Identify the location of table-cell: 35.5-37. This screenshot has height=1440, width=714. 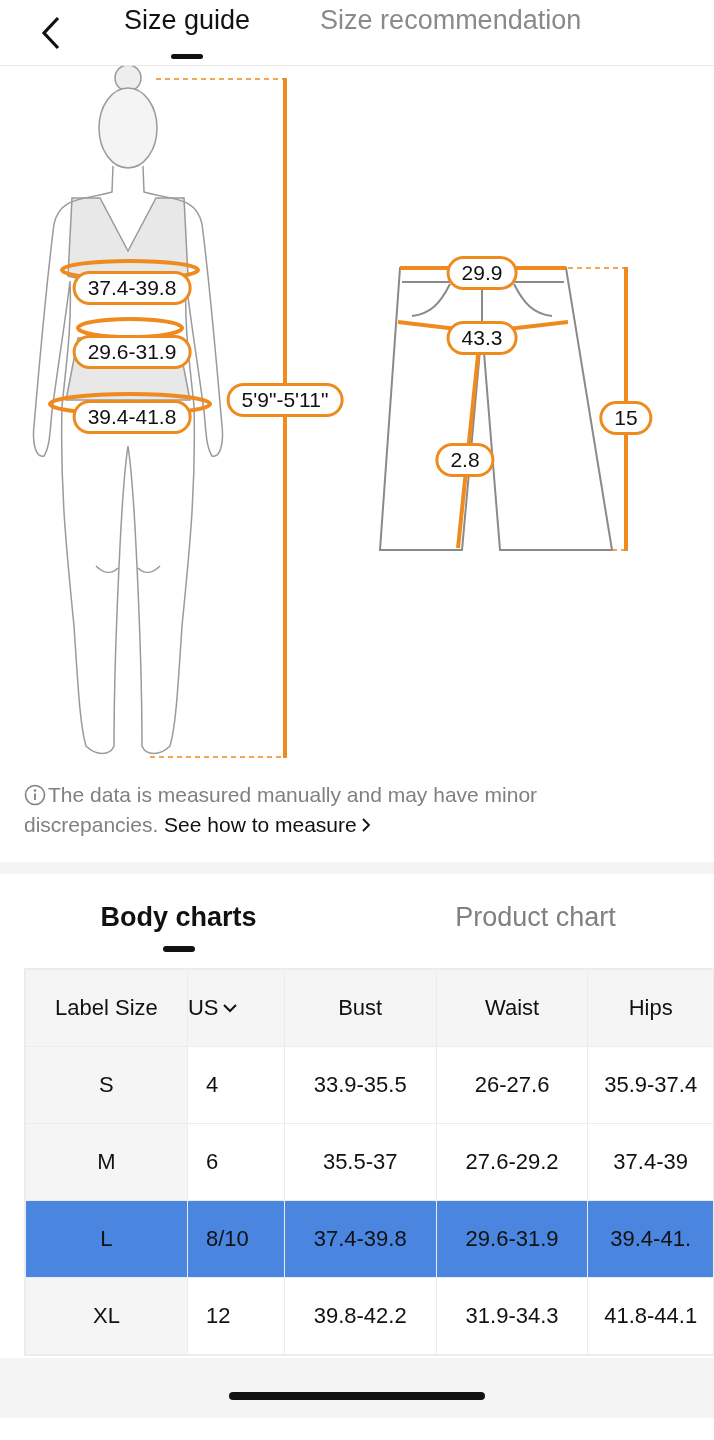
(360, 1162).